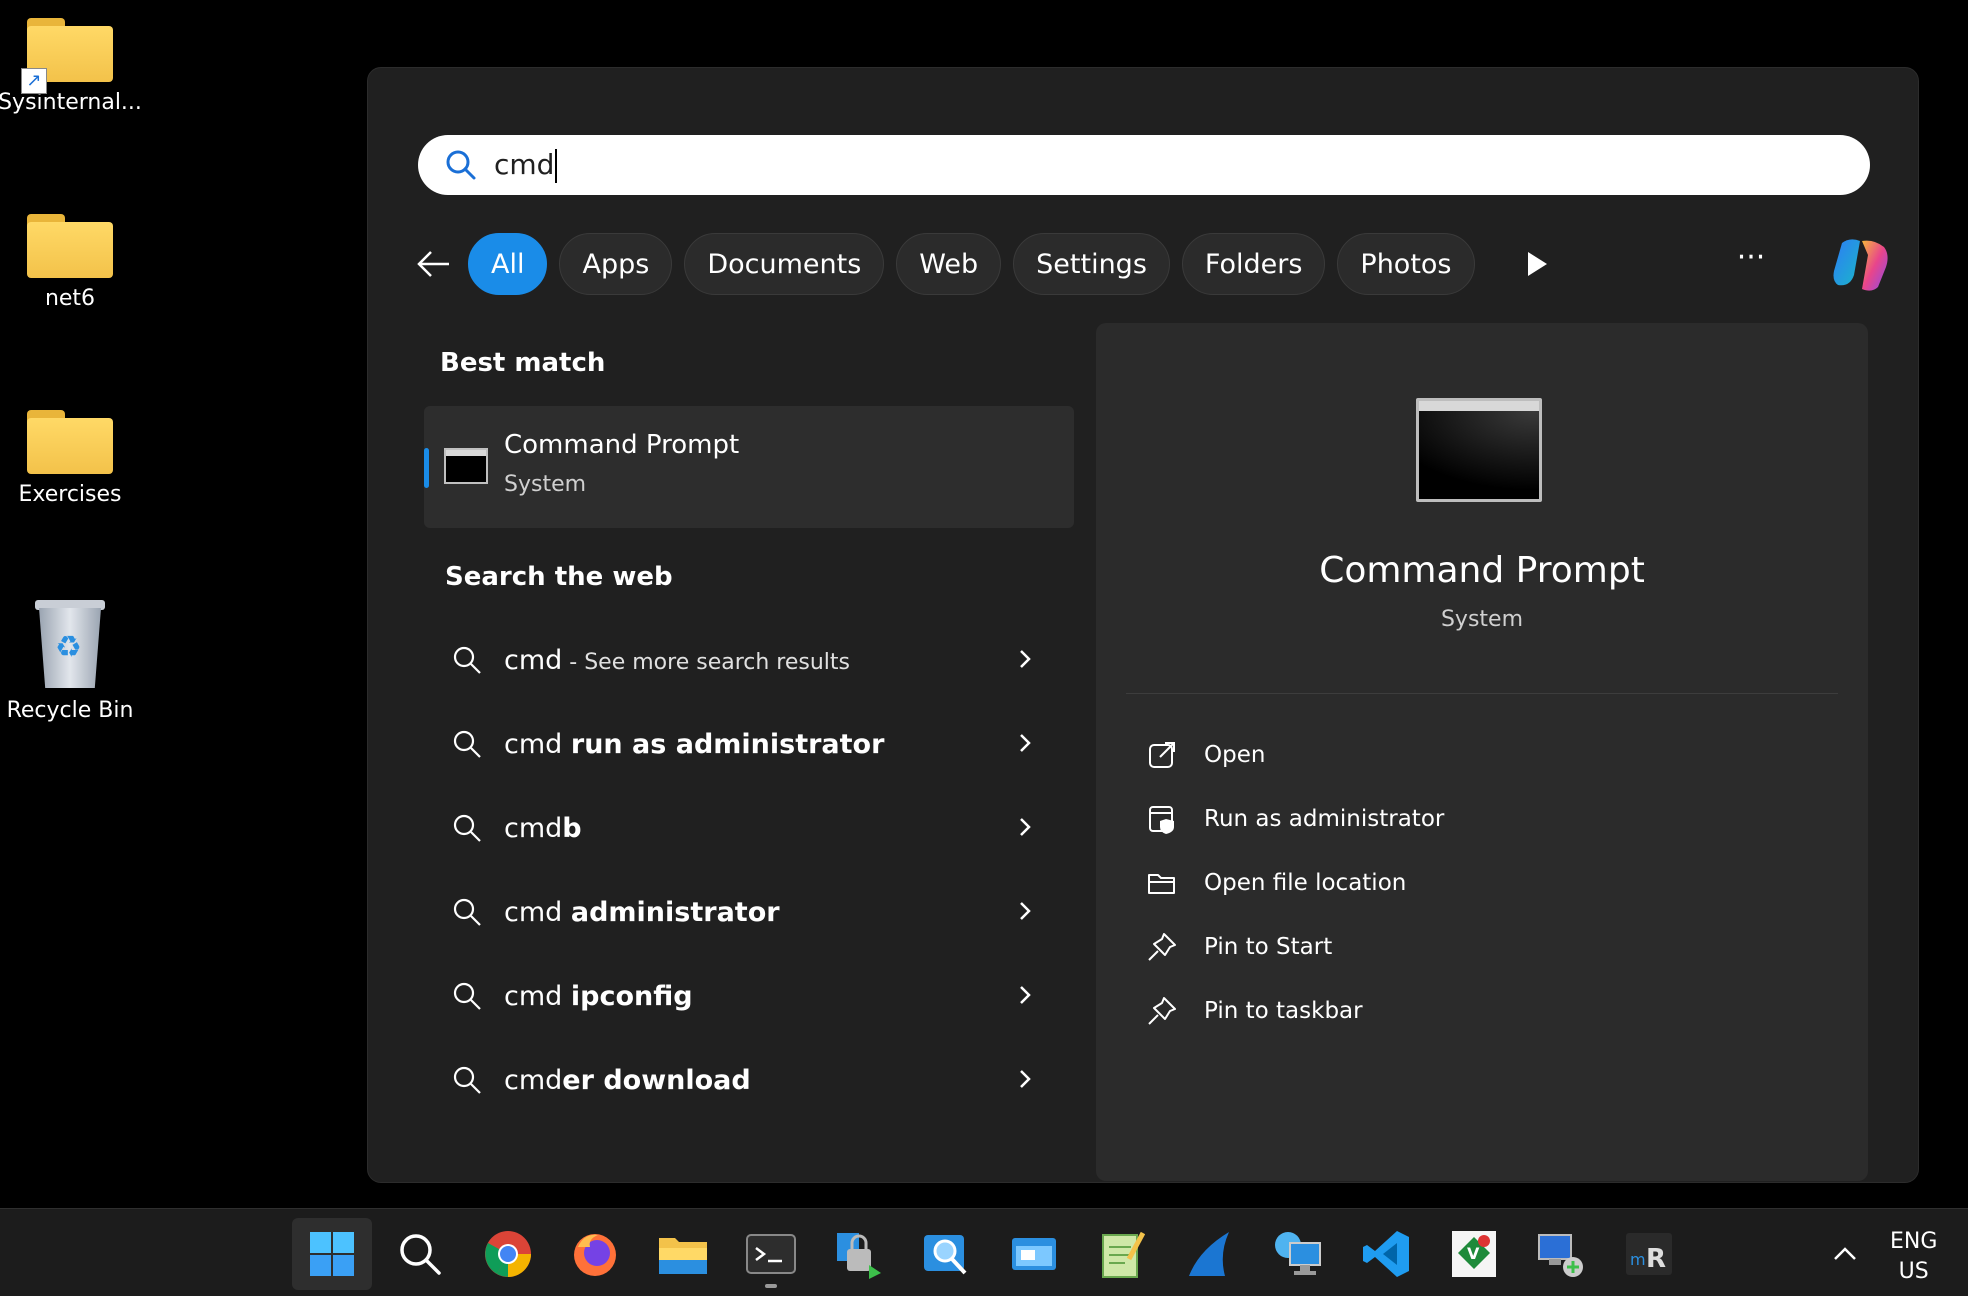 The height and width of the screenshot is (1296, 1968). I want to click on action-run-as-administrator: Run as administrator, so click(1295, 819).